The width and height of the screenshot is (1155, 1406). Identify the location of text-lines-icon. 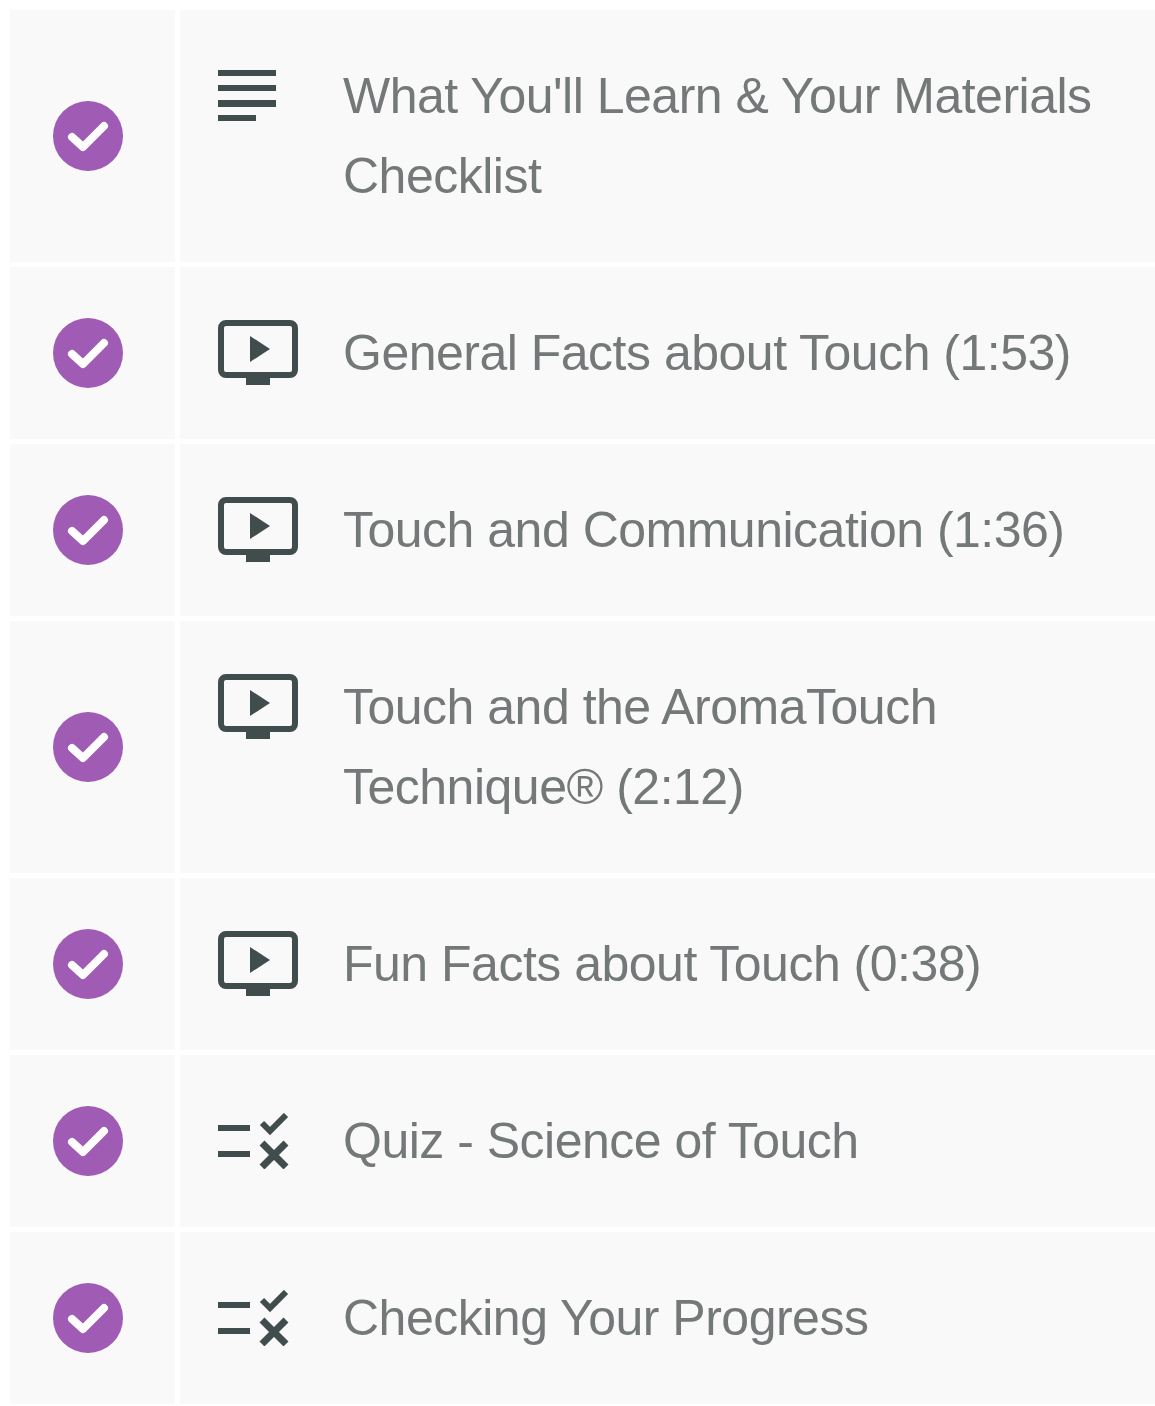
(248, 96).